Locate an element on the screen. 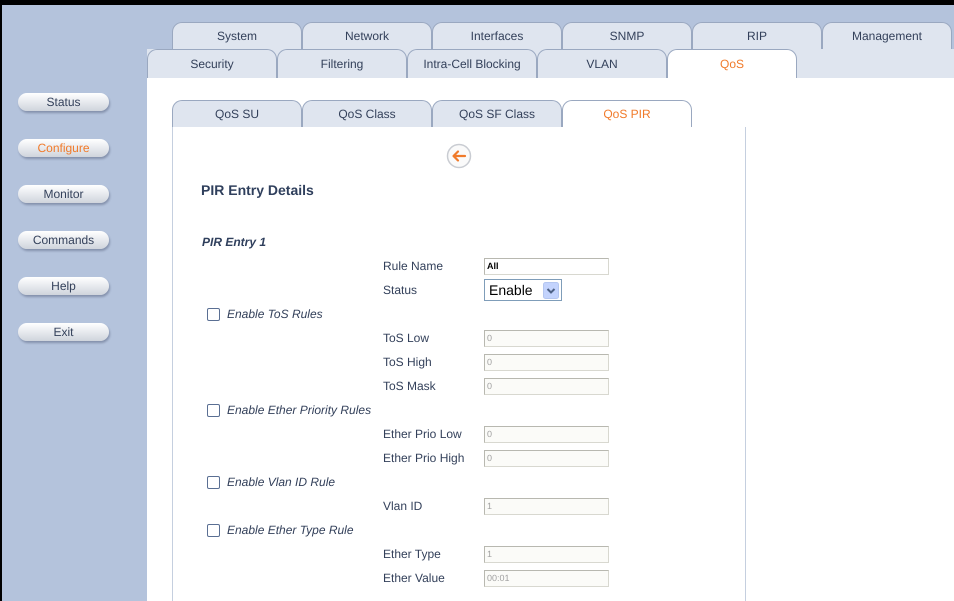 The width and height of the screenshot is (954, 601). tab: Security is located at coordinates (212, 63).